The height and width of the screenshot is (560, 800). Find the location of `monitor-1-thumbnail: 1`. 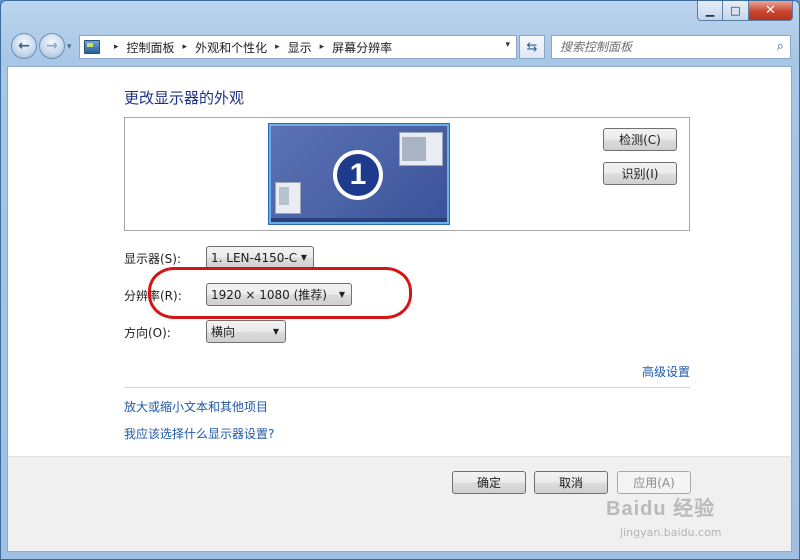

monitor-1-thumbnail: 1 is located at coordinates (359, 174).